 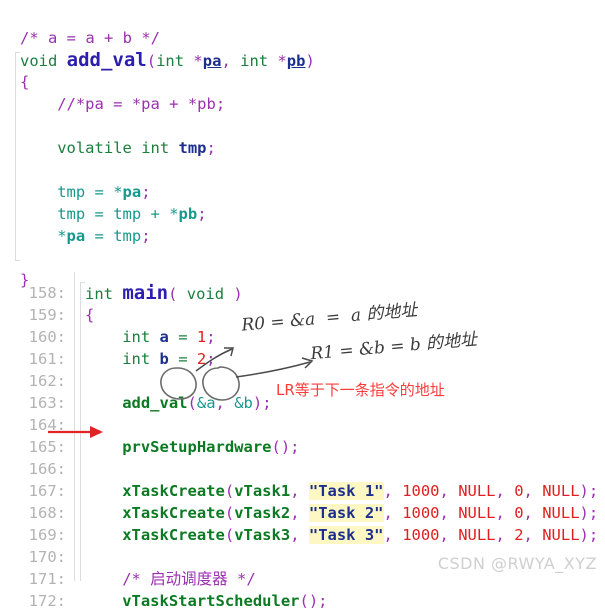 What do you see at coordinates (233, 294) in the screenshot?
I see `code-token: )` at bounding box center [233, 294].